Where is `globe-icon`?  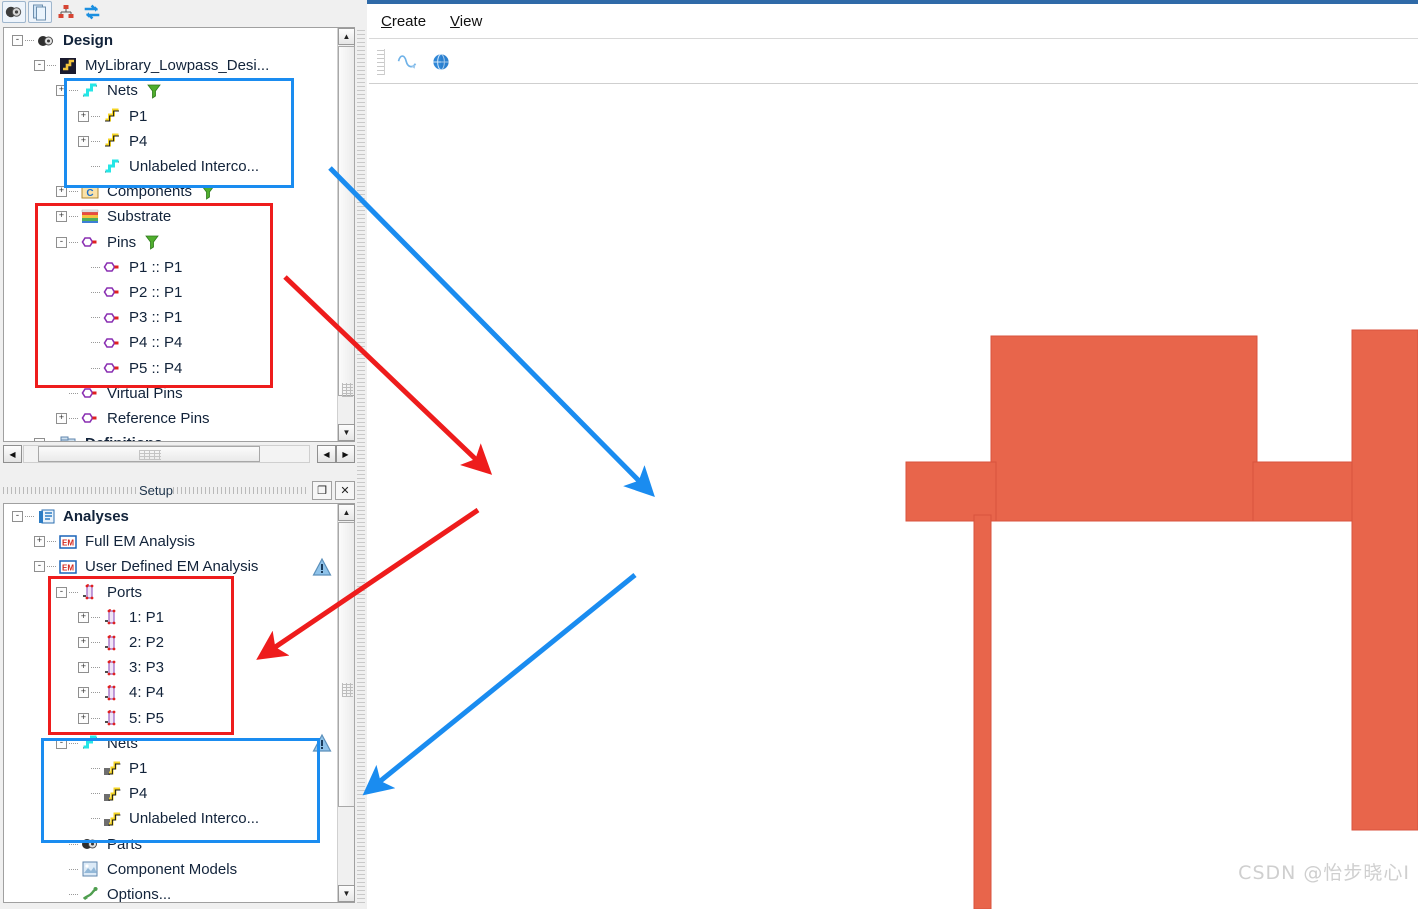
globe-icon is located at coordinates (441, 62).